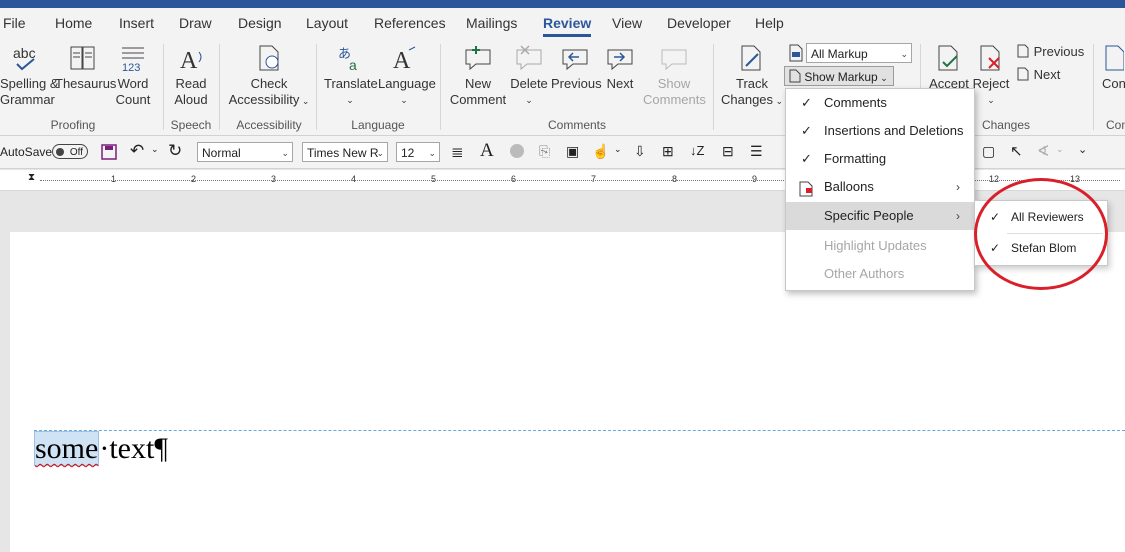 The width and height of the screenshot is (1125, 552). I want to click on show-markup-button: Show Markup ⌄, so click(839, 76).